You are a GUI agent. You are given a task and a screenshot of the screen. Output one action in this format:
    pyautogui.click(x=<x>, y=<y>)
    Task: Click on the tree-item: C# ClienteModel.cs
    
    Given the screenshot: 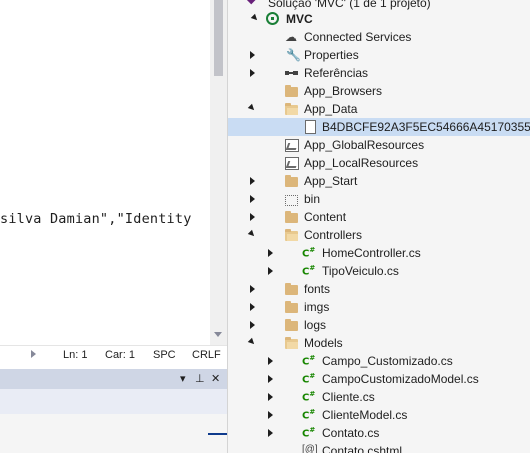 What is the action you would take?
    pyautogui.click(x=379, y=415)
    